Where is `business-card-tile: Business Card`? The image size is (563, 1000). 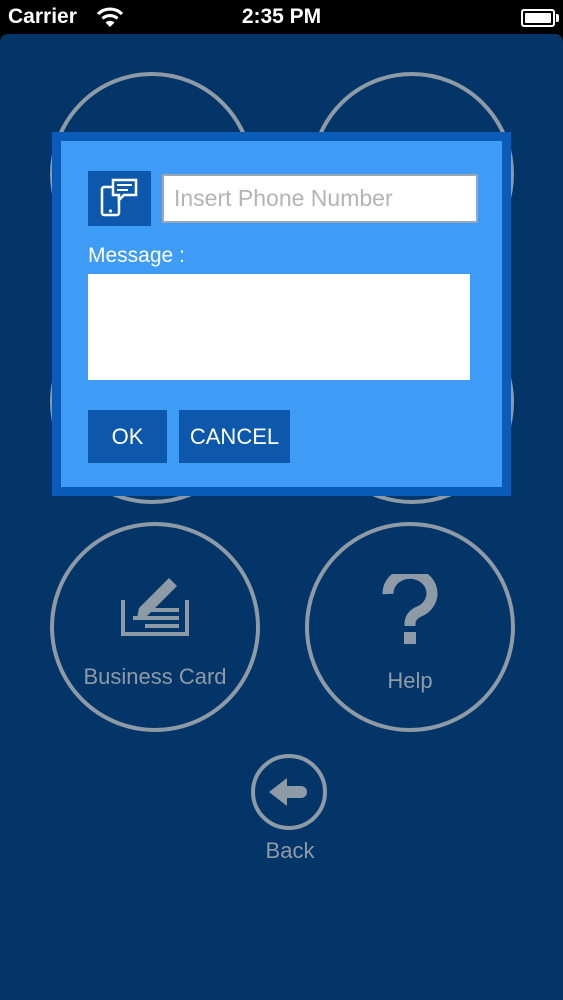
business-card-tile: Business Card is located at coordinates (155, 627).